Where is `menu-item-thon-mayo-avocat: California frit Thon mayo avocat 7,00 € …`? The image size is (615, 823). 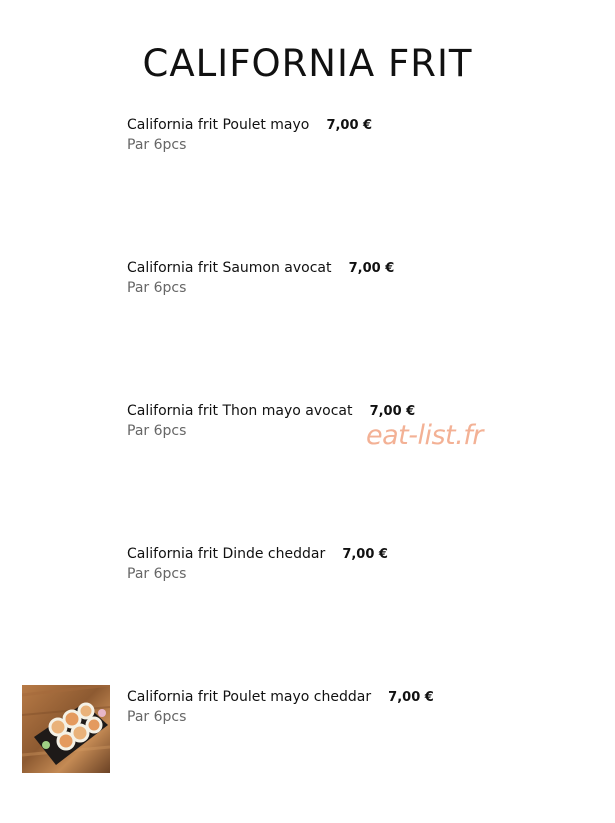 menu-item-thon-mayo-avocat: California frit Thon mayo avocat 7,00 € … is located at coordinates (357, 419).